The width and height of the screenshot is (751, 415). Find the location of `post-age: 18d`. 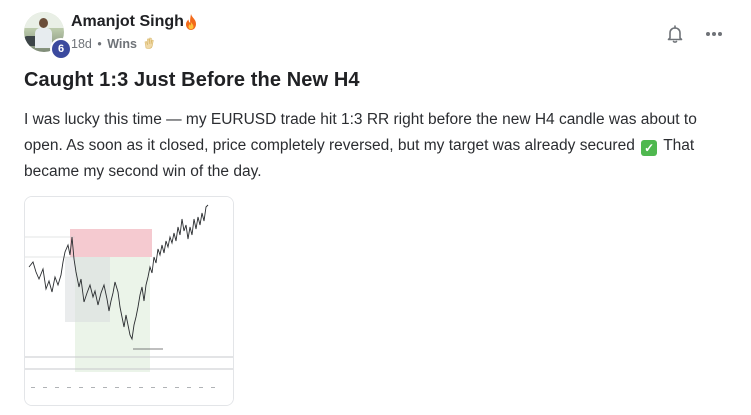

post-age: 18d is located at coordinates (81, 44).